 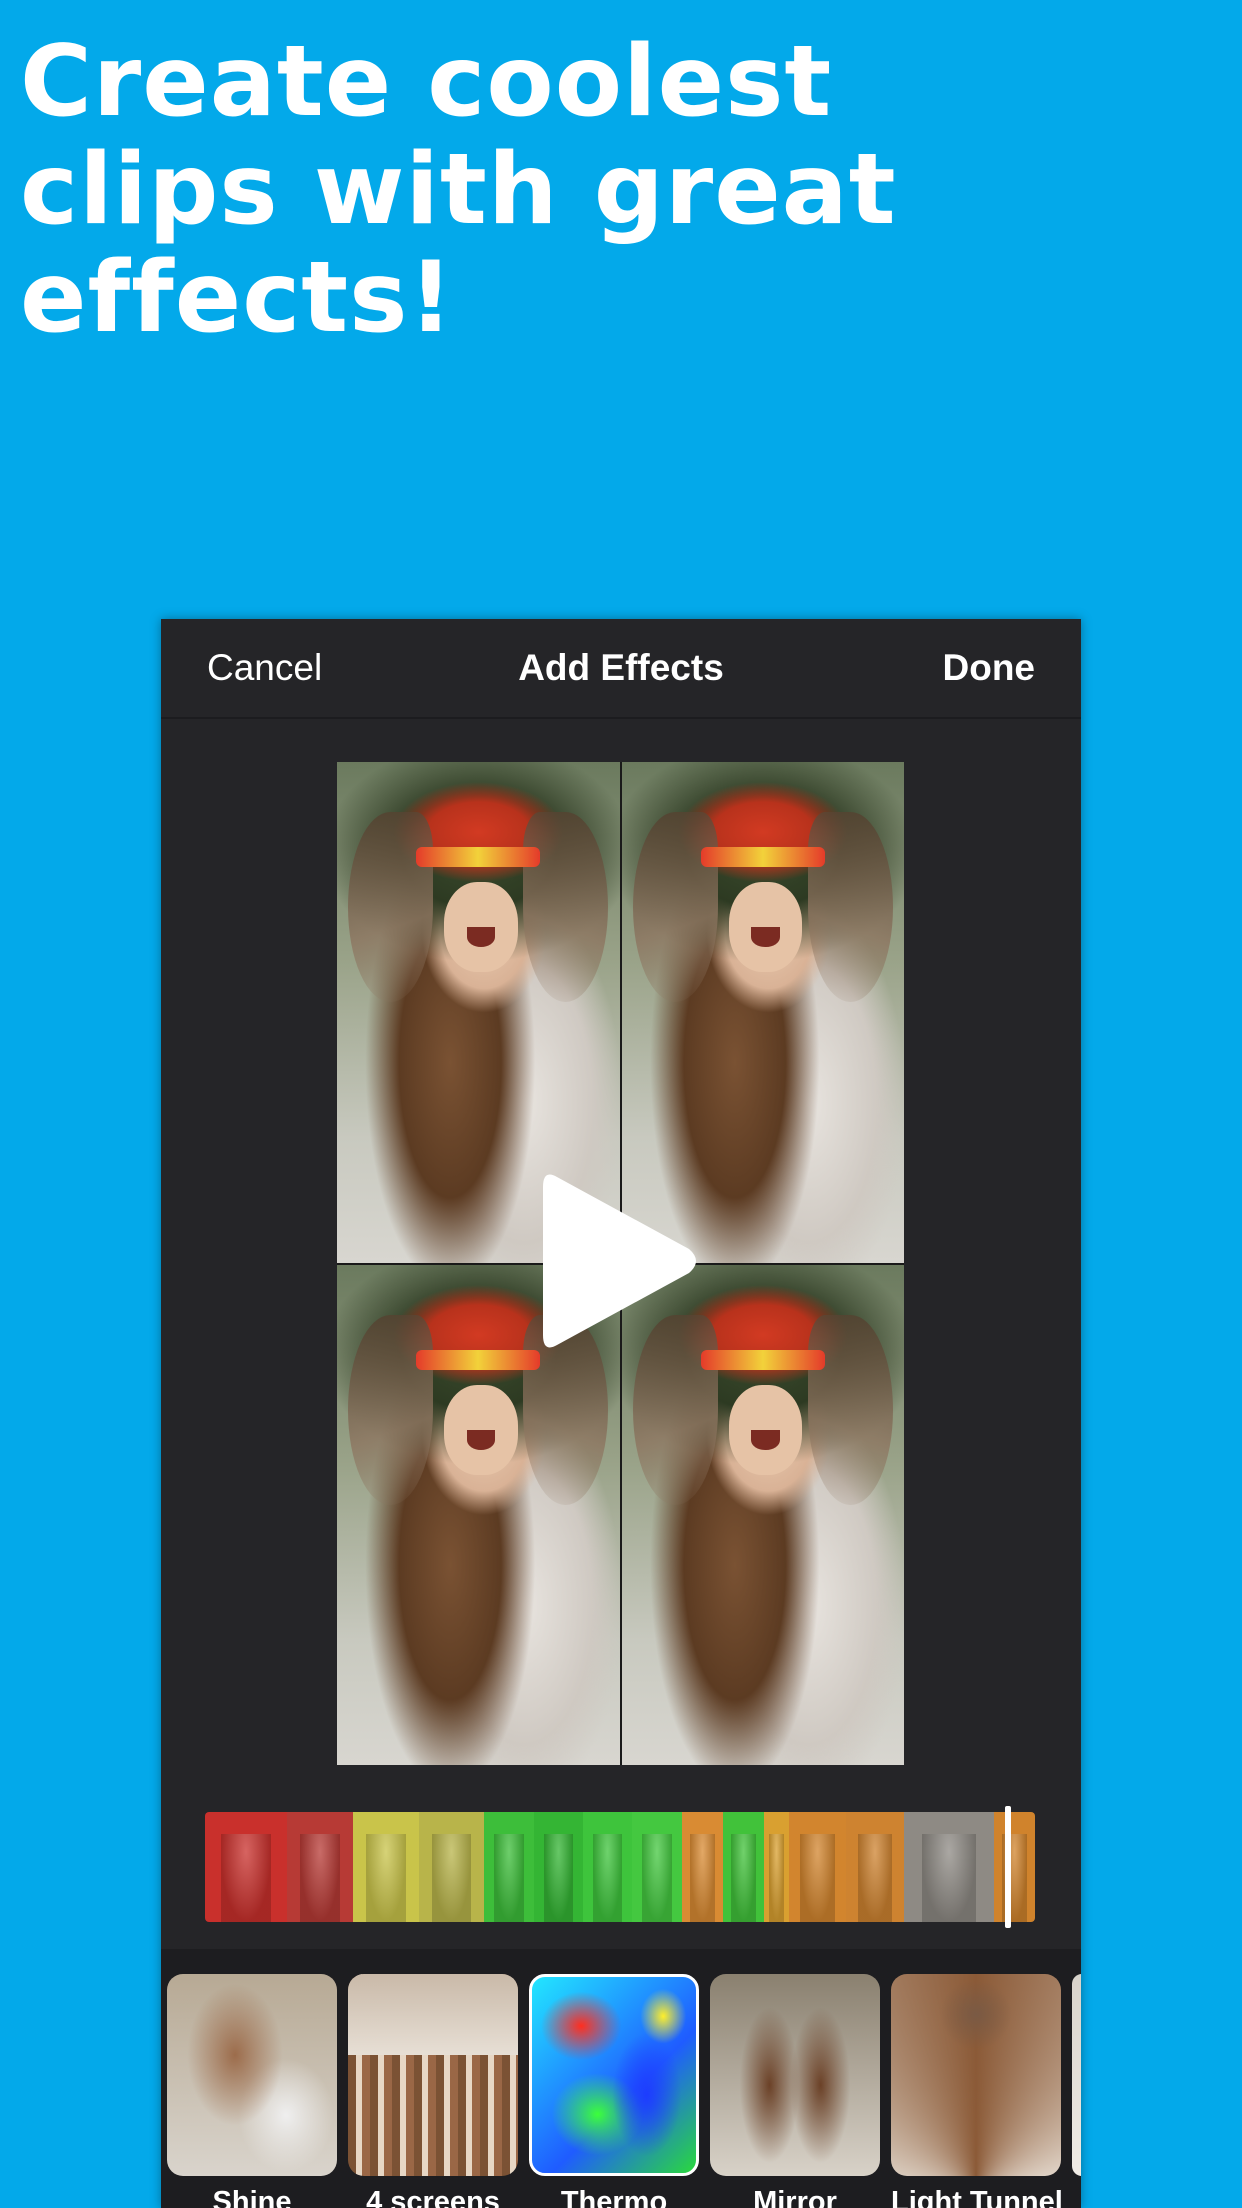 I want to click on effect-thermo: Thermo, so click(x=614, y=2091).